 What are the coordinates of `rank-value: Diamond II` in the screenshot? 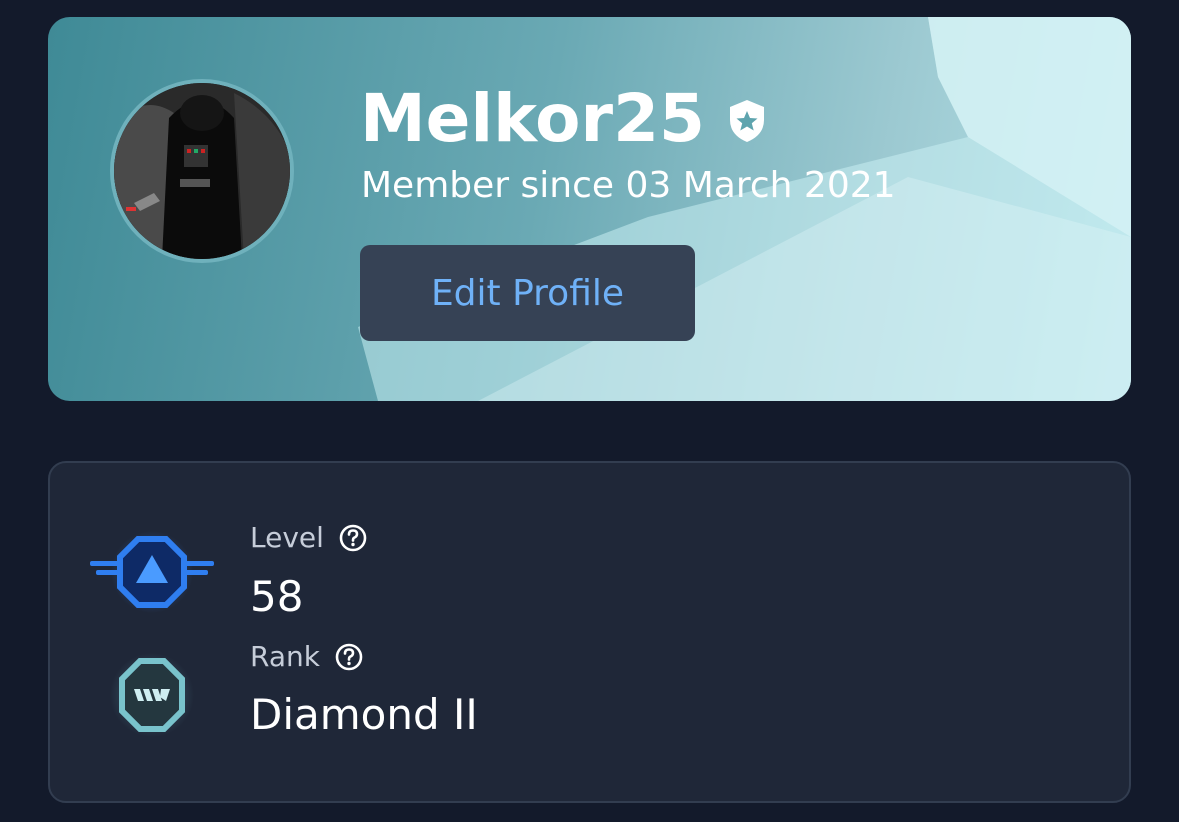 It's located at (364, 714).